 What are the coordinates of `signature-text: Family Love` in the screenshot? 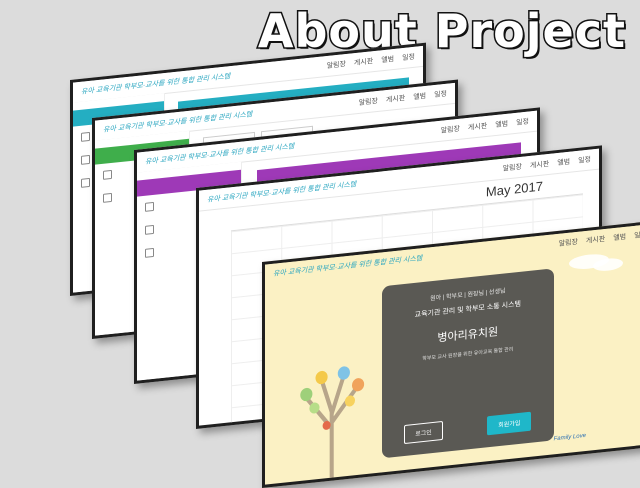 It's located at (569, 437).